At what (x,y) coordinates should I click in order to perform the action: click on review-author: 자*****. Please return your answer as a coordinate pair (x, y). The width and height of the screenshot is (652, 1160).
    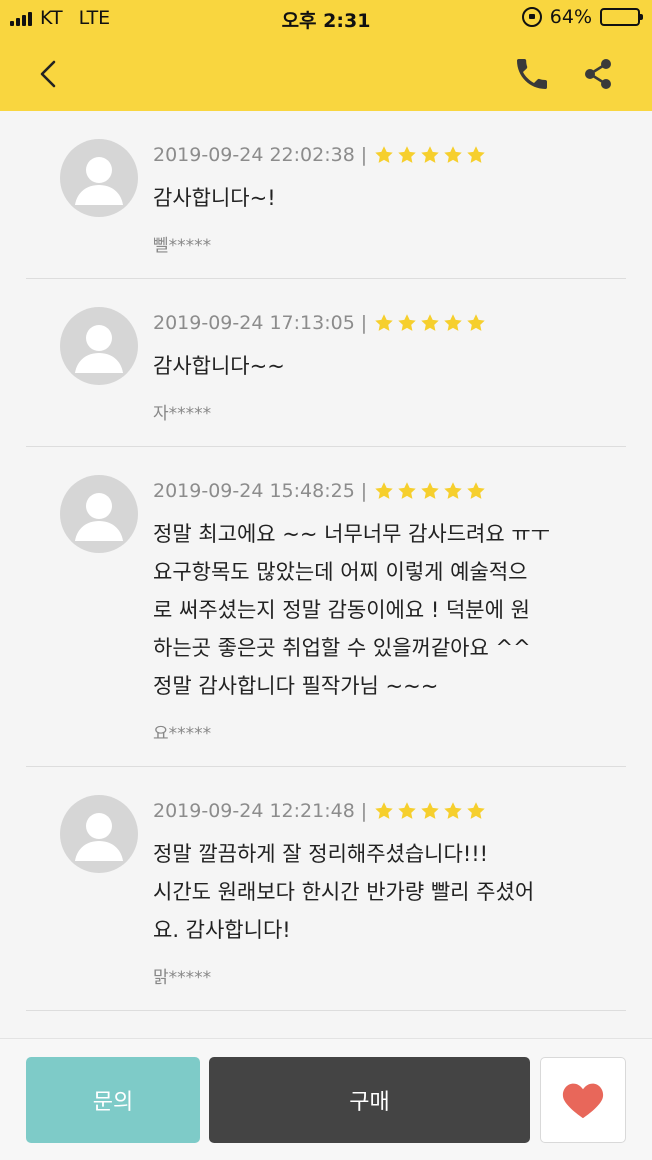
    Looking at the image, I should click on (182, 414).